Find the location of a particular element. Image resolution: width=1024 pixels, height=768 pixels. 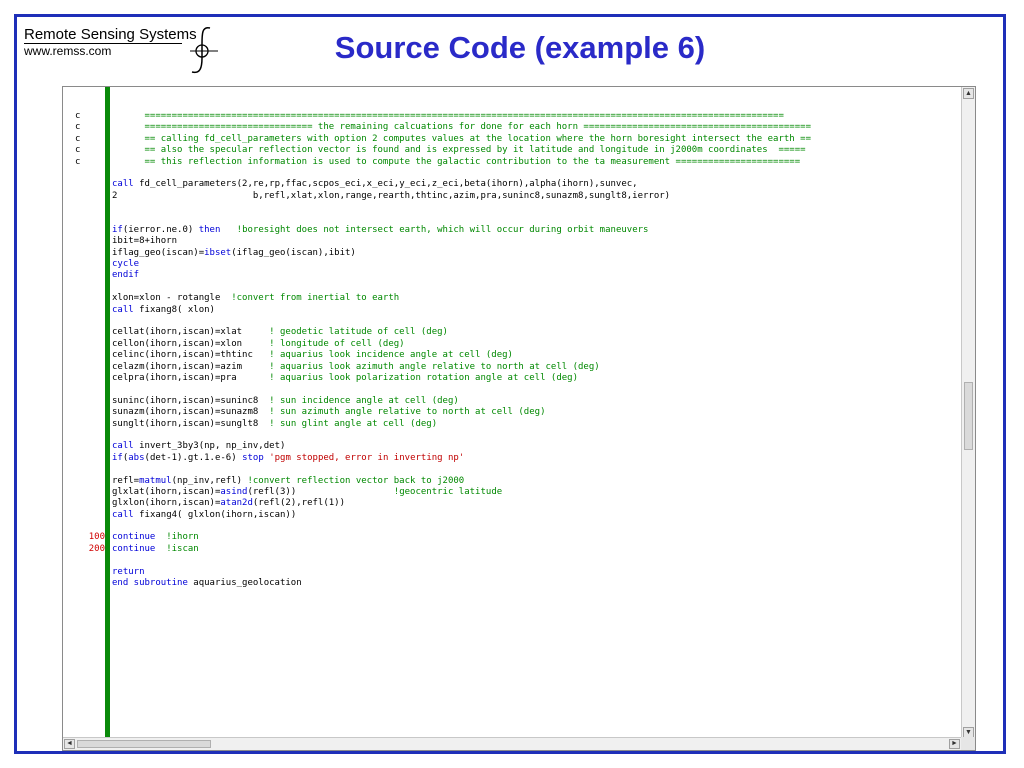

code-line: call fixang4( glxlon(ihorn,iscan)) is located at coordinates (512, 515).